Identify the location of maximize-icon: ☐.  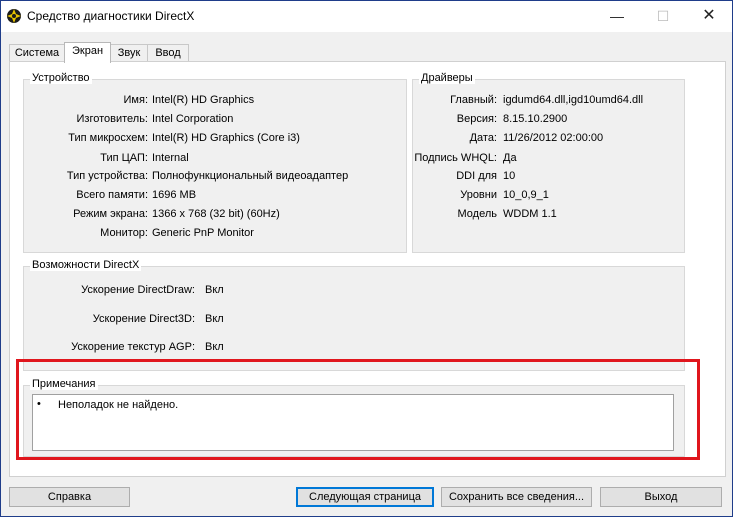
(663, 16).